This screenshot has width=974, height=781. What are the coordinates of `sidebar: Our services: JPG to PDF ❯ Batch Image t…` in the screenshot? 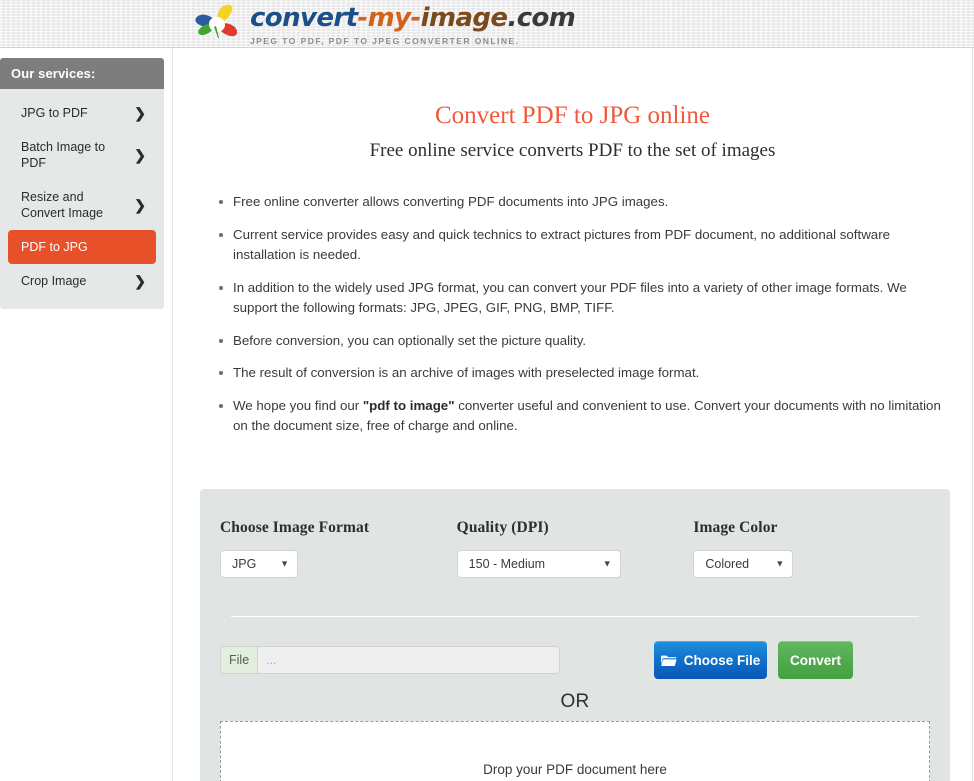 It's located at (82, 183).